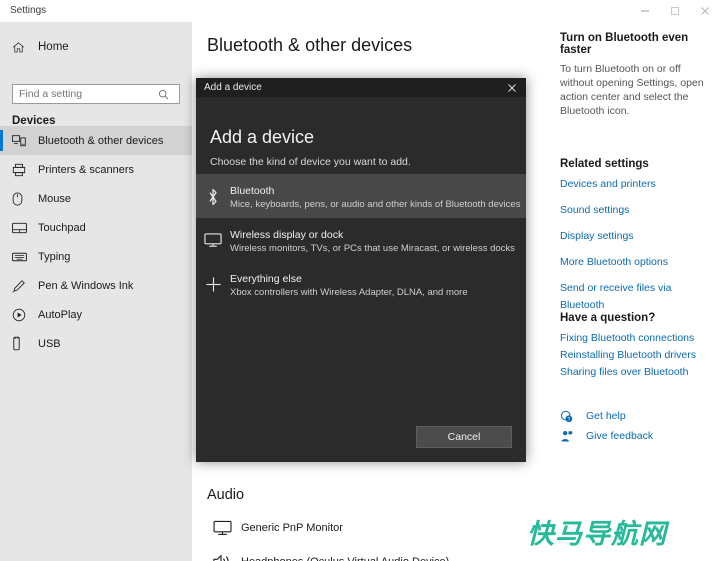 The image size is (720, 561). I want to click on dialog-titlebar: Add a device, so click(361, 87).